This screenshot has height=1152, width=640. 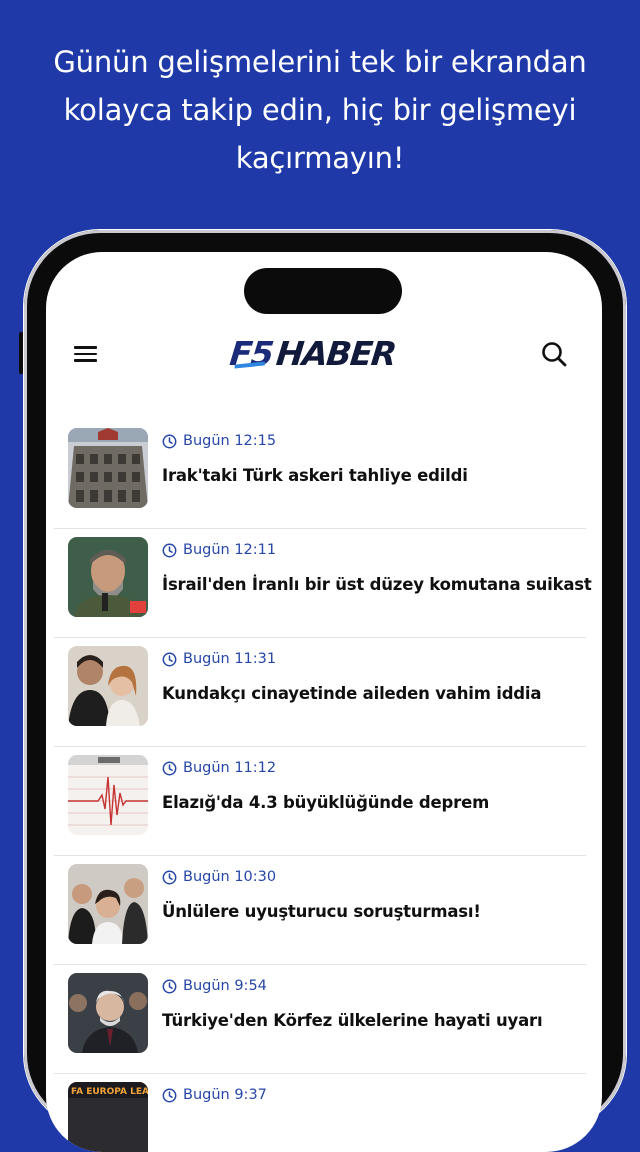 What do you see at coordinates (372, 550) in the screenshot?
I see `news-time: Bugün 12:11` at bounding box center [372, 550].